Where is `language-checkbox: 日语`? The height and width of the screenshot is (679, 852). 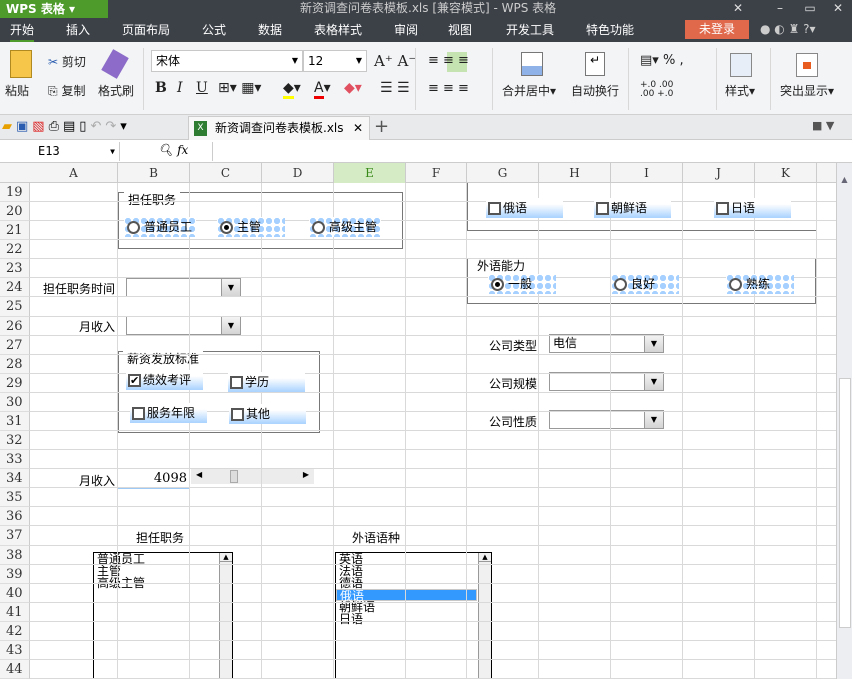
language-checkbox: 日语 is located at coordinates (752, 208).